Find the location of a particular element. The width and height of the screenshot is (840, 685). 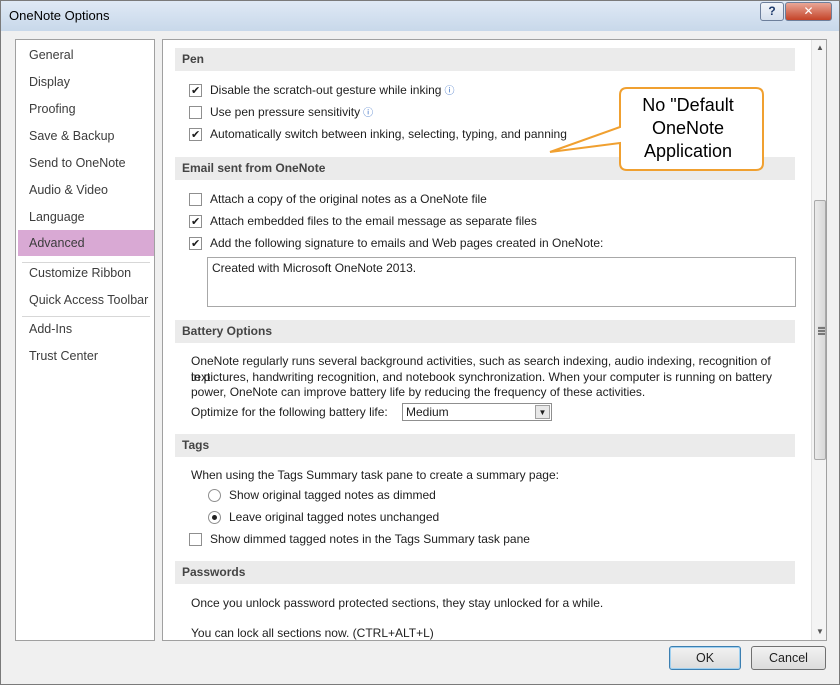

option-label: Leave original tagged notes unchanged is located at coordinates (334, 517).